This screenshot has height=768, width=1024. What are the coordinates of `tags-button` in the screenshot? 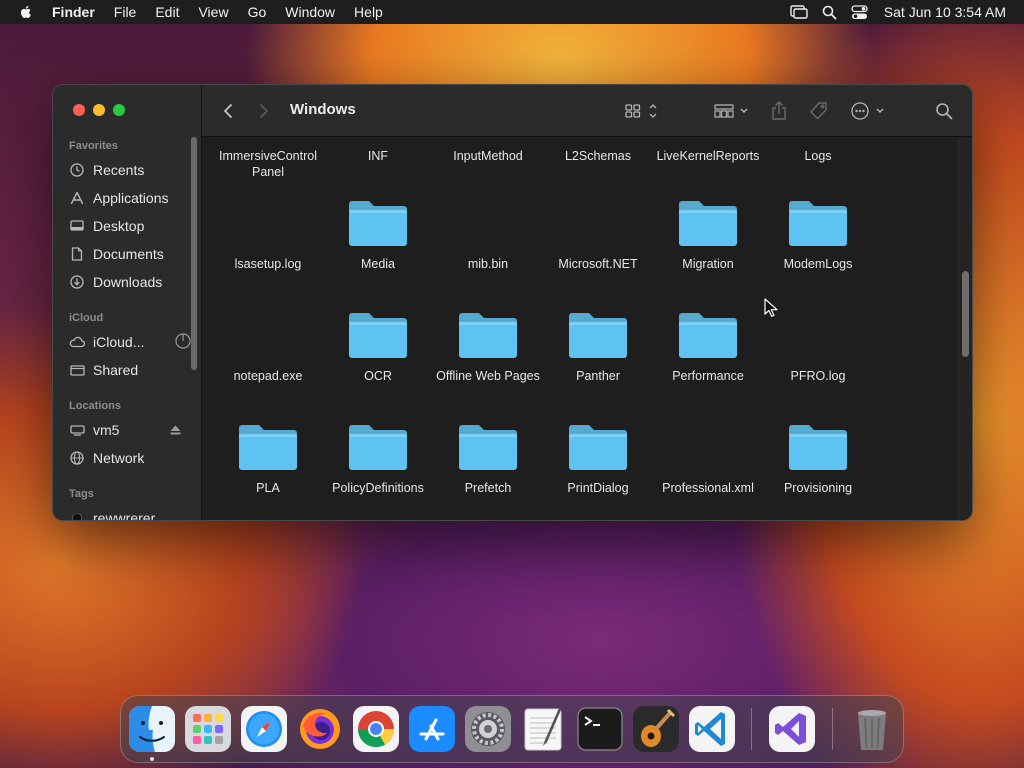 It's located at (819, 111).